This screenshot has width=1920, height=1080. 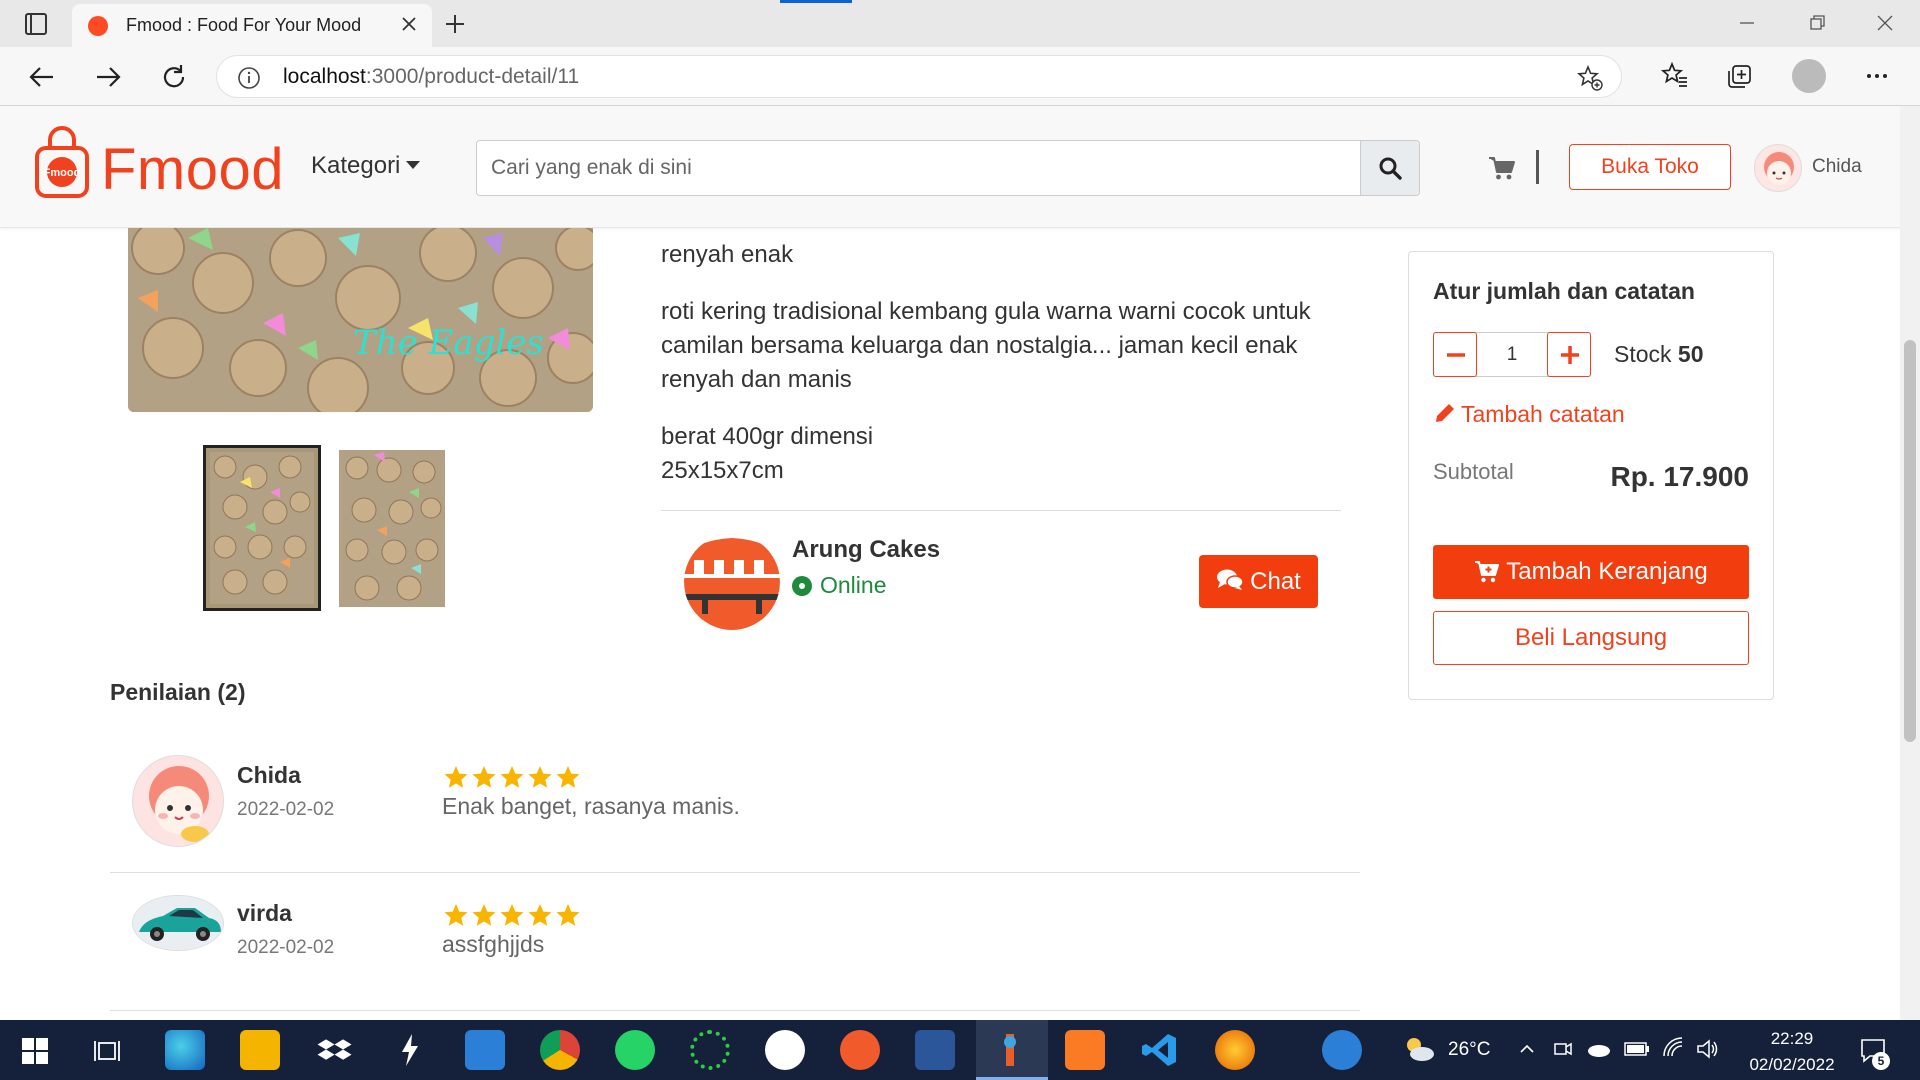 I want to click on battery-icon, so click(x=1637, y=1049).